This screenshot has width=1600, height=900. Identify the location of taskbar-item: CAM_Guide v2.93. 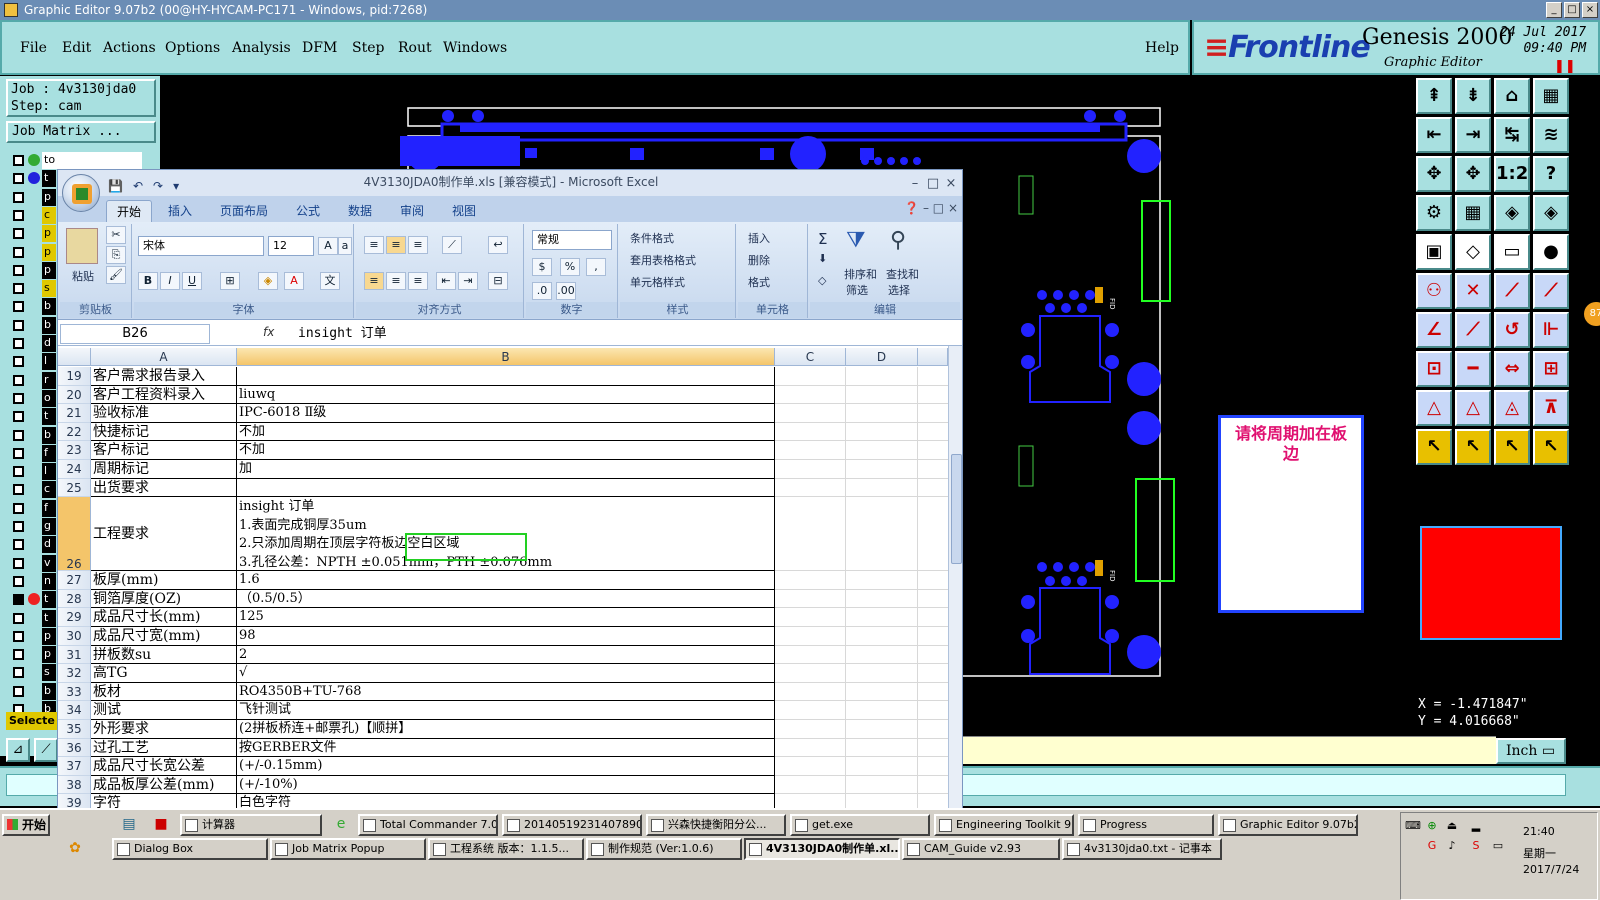
(981, 849).